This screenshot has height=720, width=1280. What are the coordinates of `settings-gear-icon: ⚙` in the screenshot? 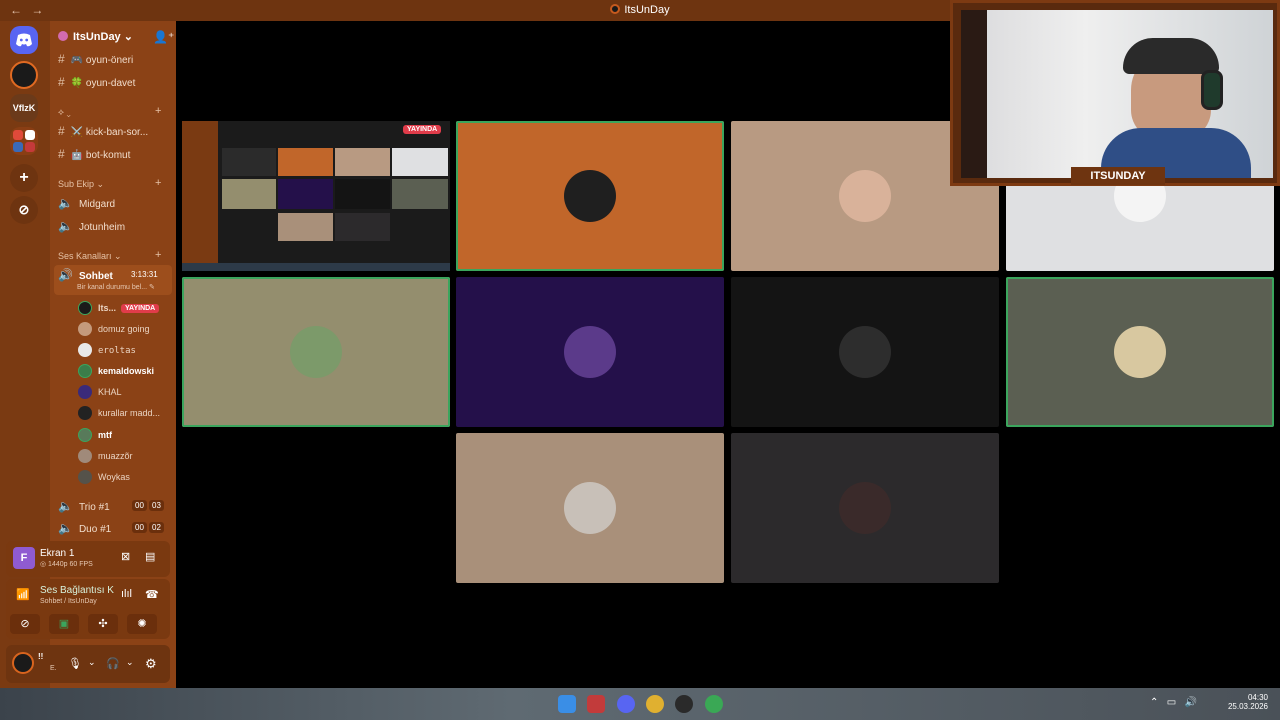 It's located at (151, 664).